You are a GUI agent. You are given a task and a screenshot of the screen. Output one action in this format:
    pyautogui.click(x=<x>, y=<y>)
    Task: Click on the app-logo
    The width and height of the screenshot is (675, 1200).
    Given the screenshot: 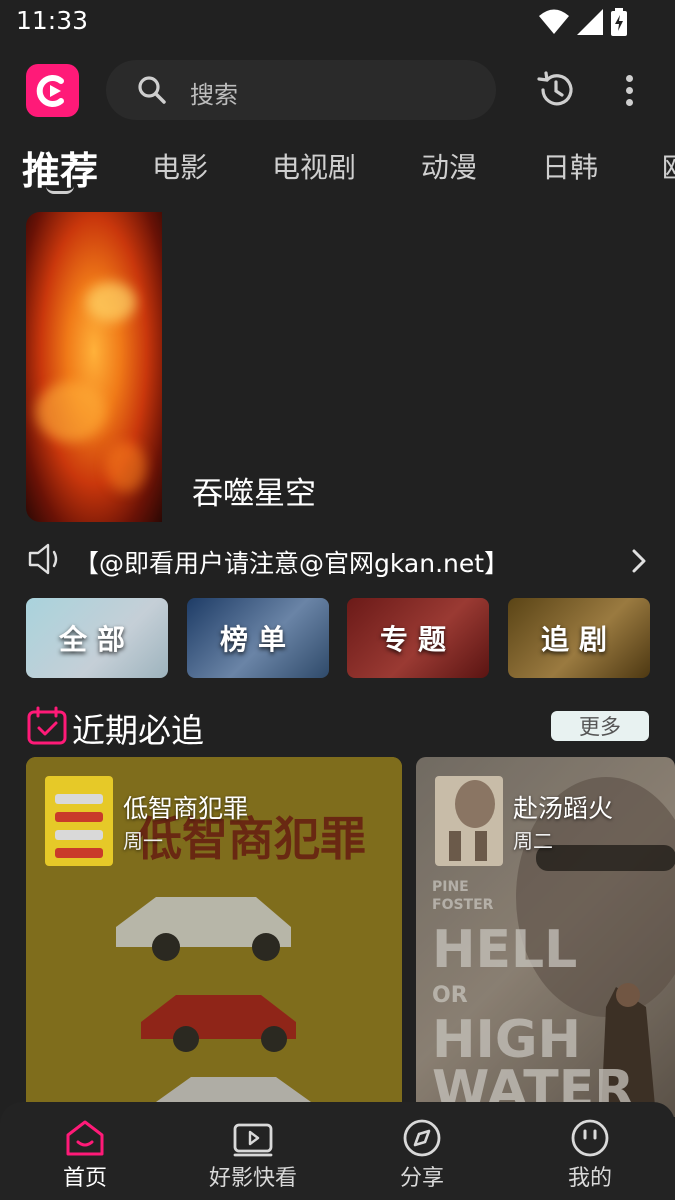 What is the action you would take?
    pyautogui.click(x=52, y=90)
    